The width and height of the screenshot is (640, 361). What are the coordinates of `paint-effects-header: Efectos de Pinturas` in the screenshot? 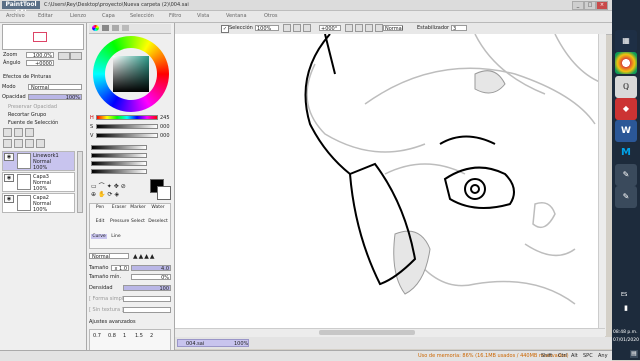 It's located at (27, 77).